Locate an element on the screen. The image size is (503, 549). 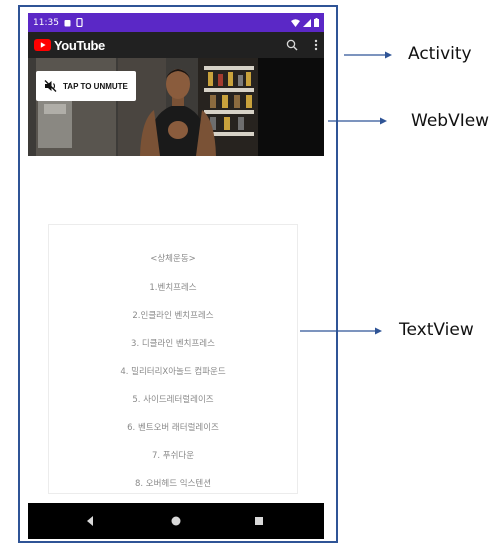
textview-arrowhead is located at coordinates (378, 331).